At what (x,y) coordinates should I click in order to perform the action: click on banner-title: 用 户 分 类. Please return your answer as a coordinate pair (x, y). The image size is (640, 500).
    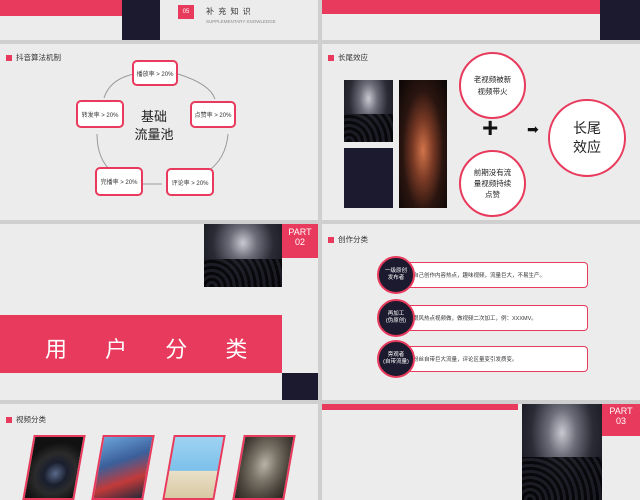
    Looking at the image, I should click on (154, 349).